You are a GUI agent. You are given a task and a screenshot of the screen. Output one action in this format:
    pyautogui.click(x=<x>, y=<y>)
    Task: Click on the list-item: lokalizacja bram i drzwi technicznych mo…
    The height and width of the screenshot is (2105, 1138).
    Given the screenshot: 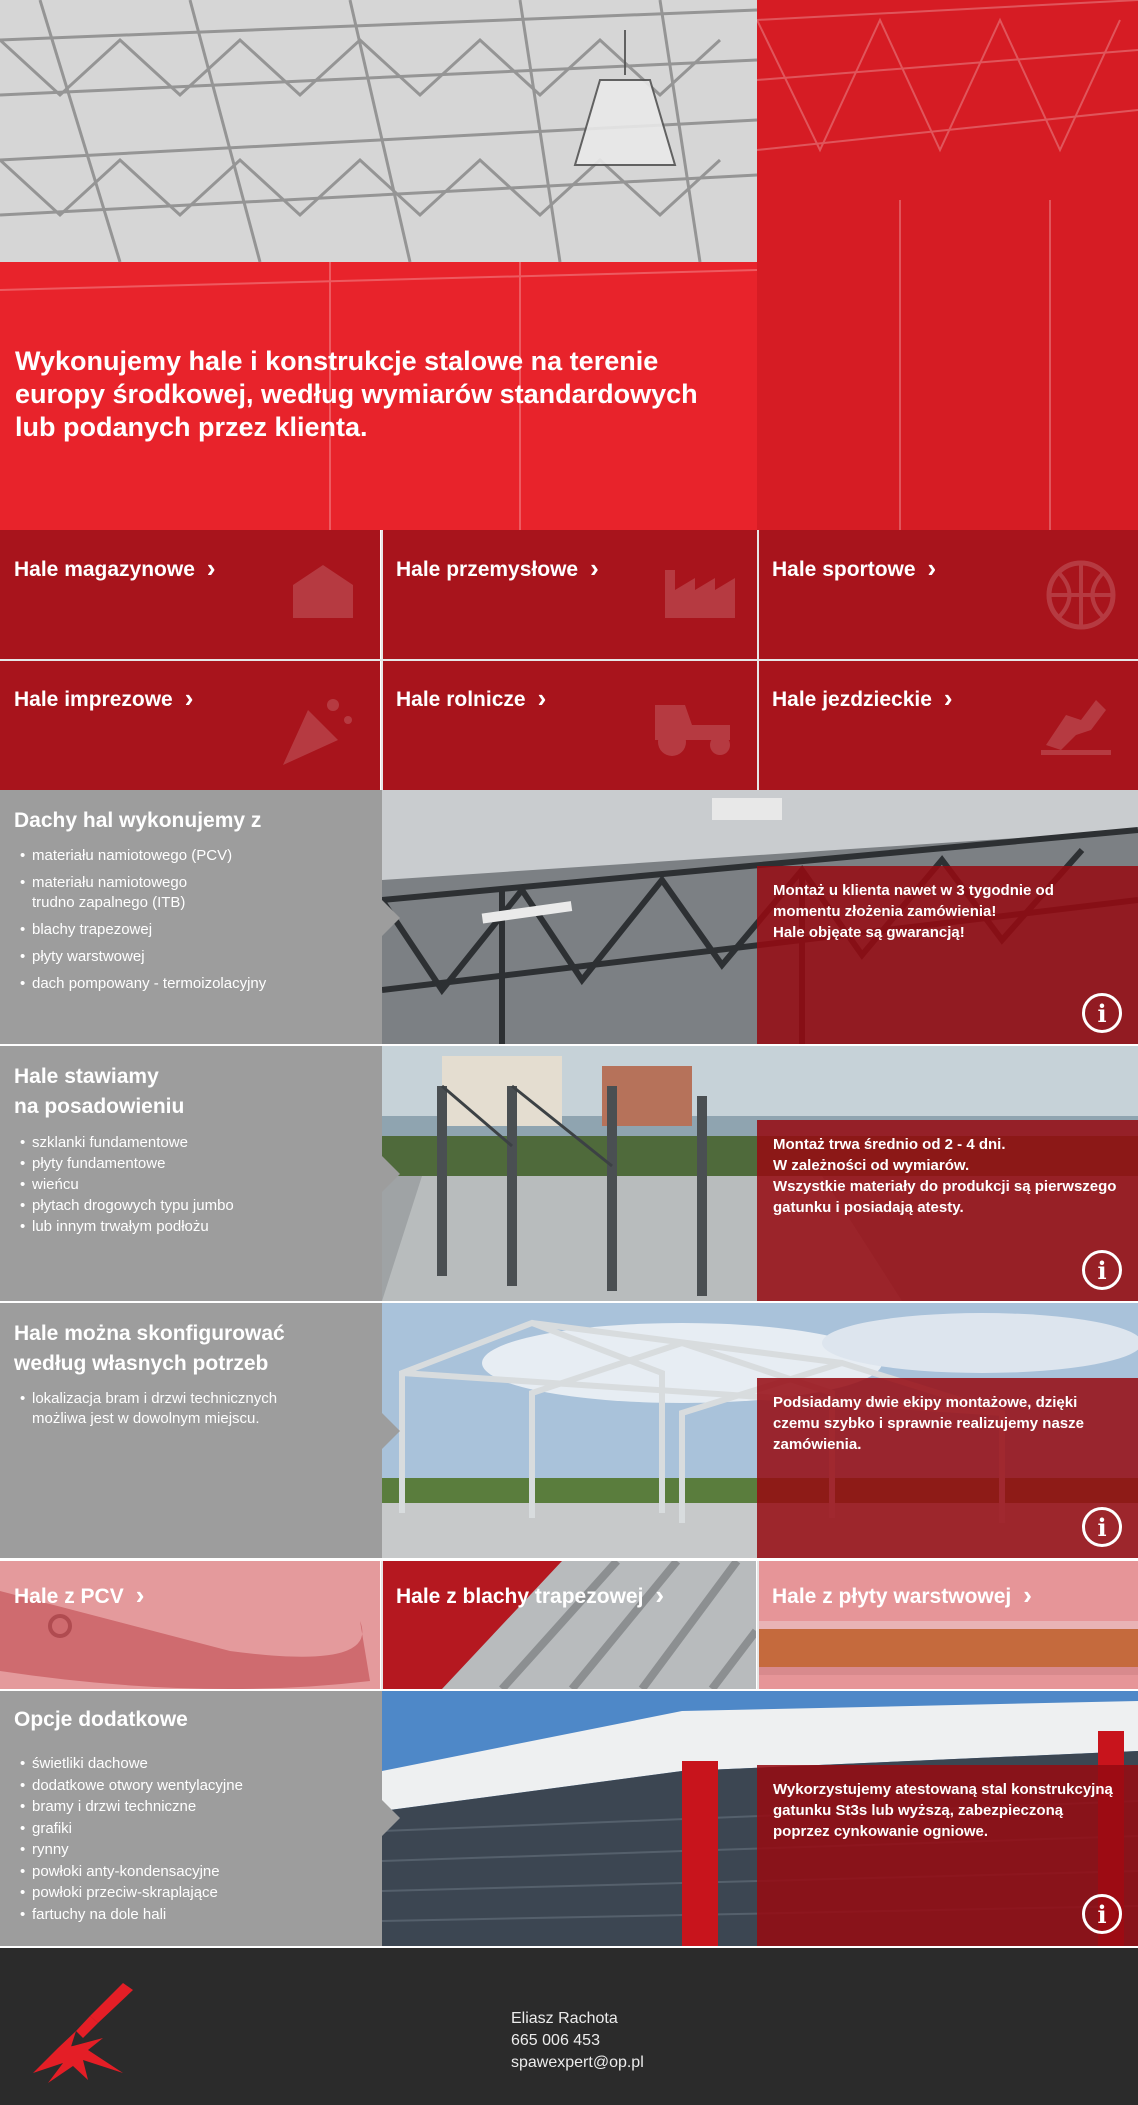 What is the action you would take?
    pyautogui.click(x=191, y=1409)
    